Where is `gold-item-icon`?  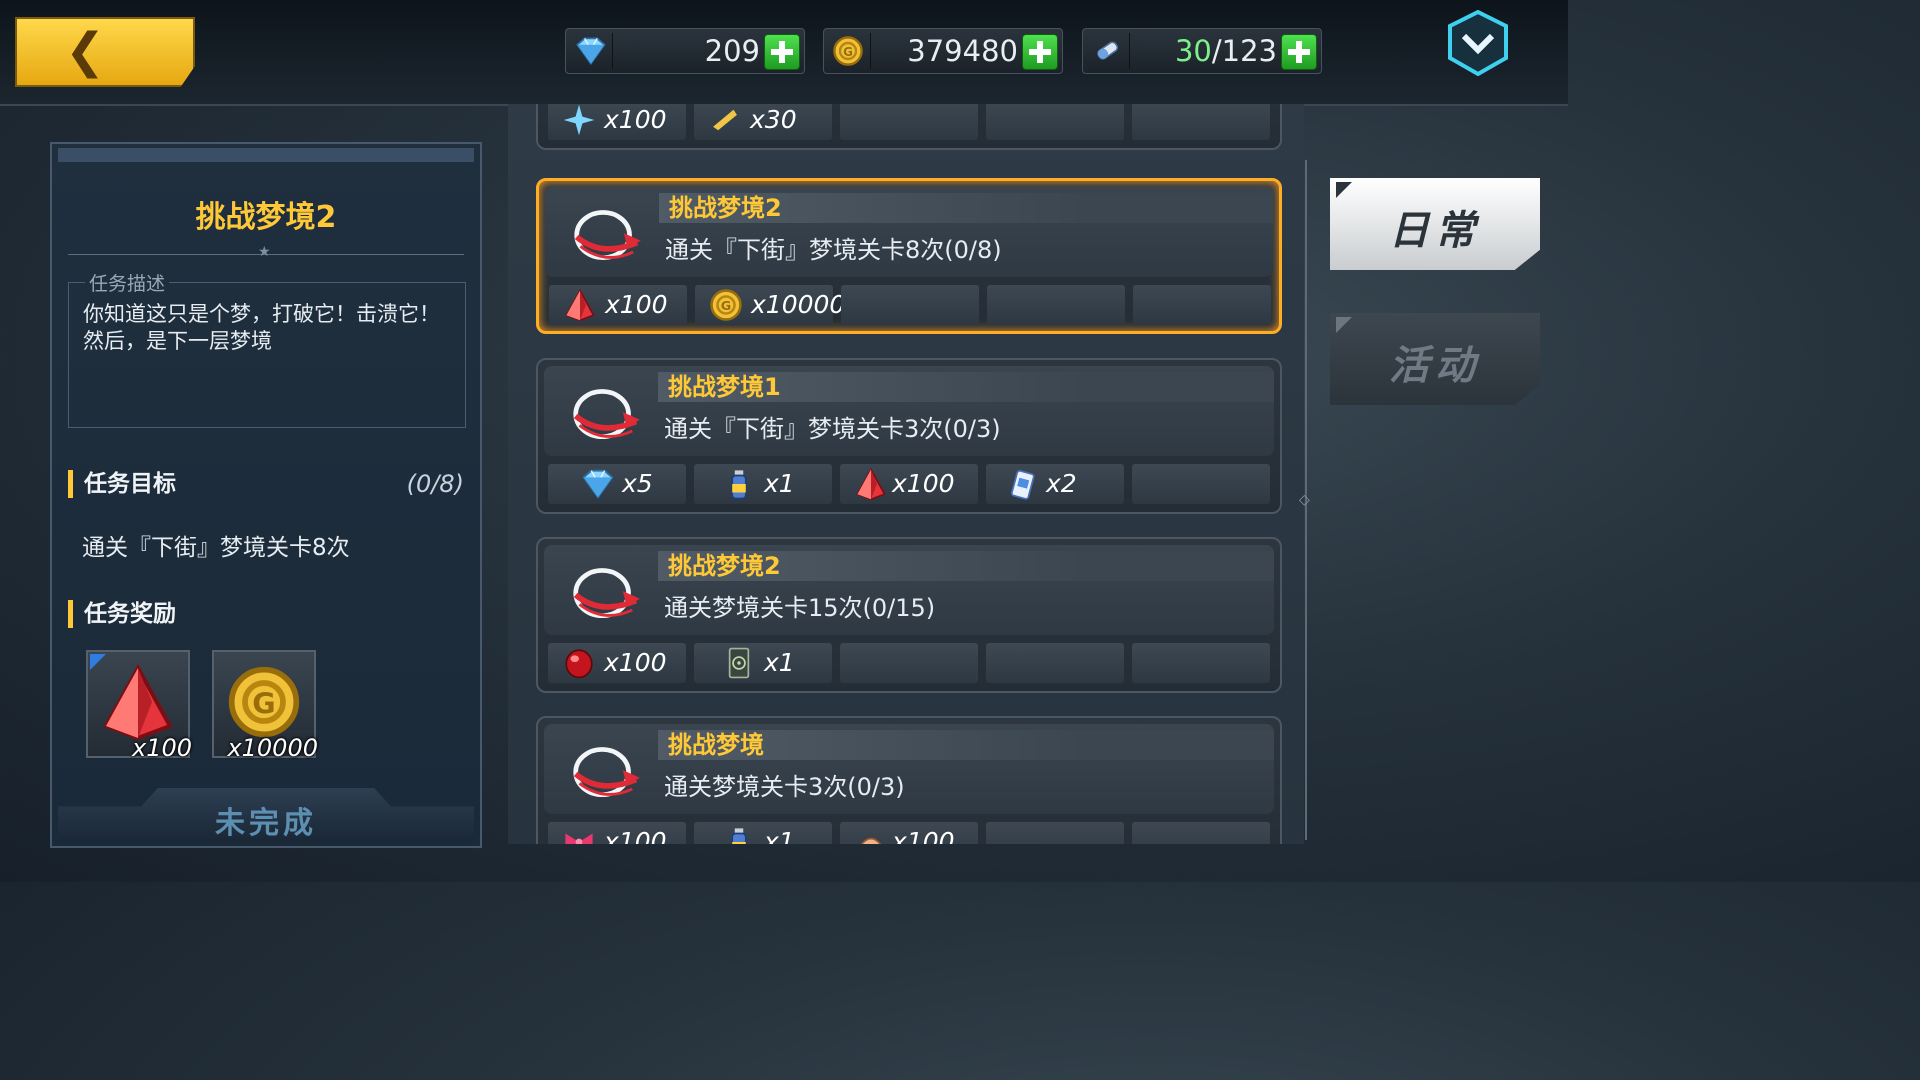 gold-item-icon is located at coordinates (725, 120).